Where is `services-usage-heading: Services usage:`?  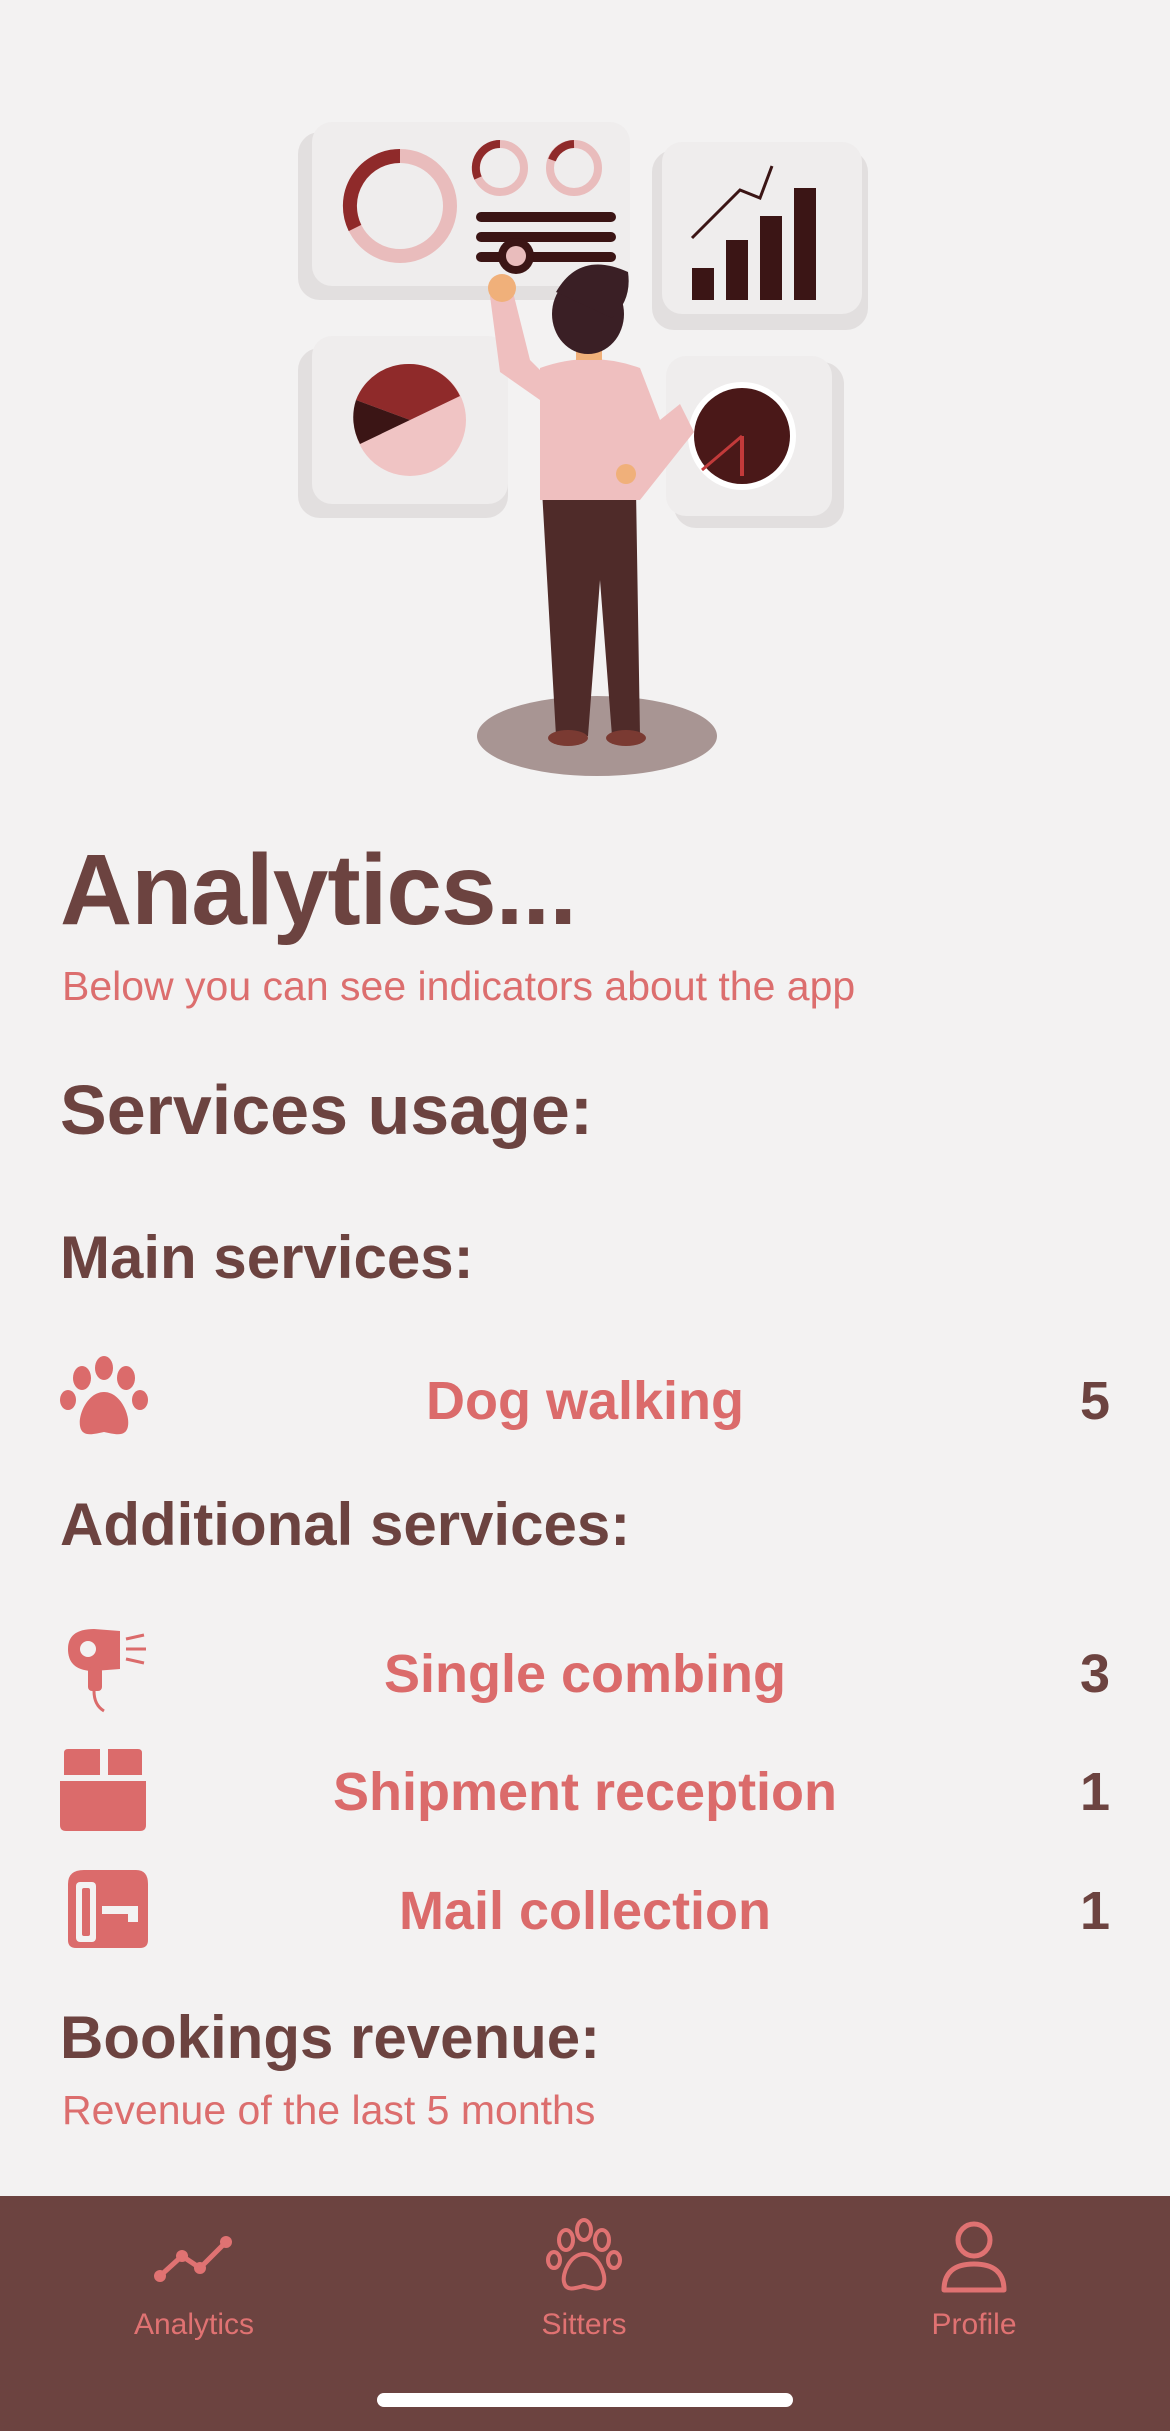
services-usage-heading: Services usage: is located at coordinates (327, 1110).